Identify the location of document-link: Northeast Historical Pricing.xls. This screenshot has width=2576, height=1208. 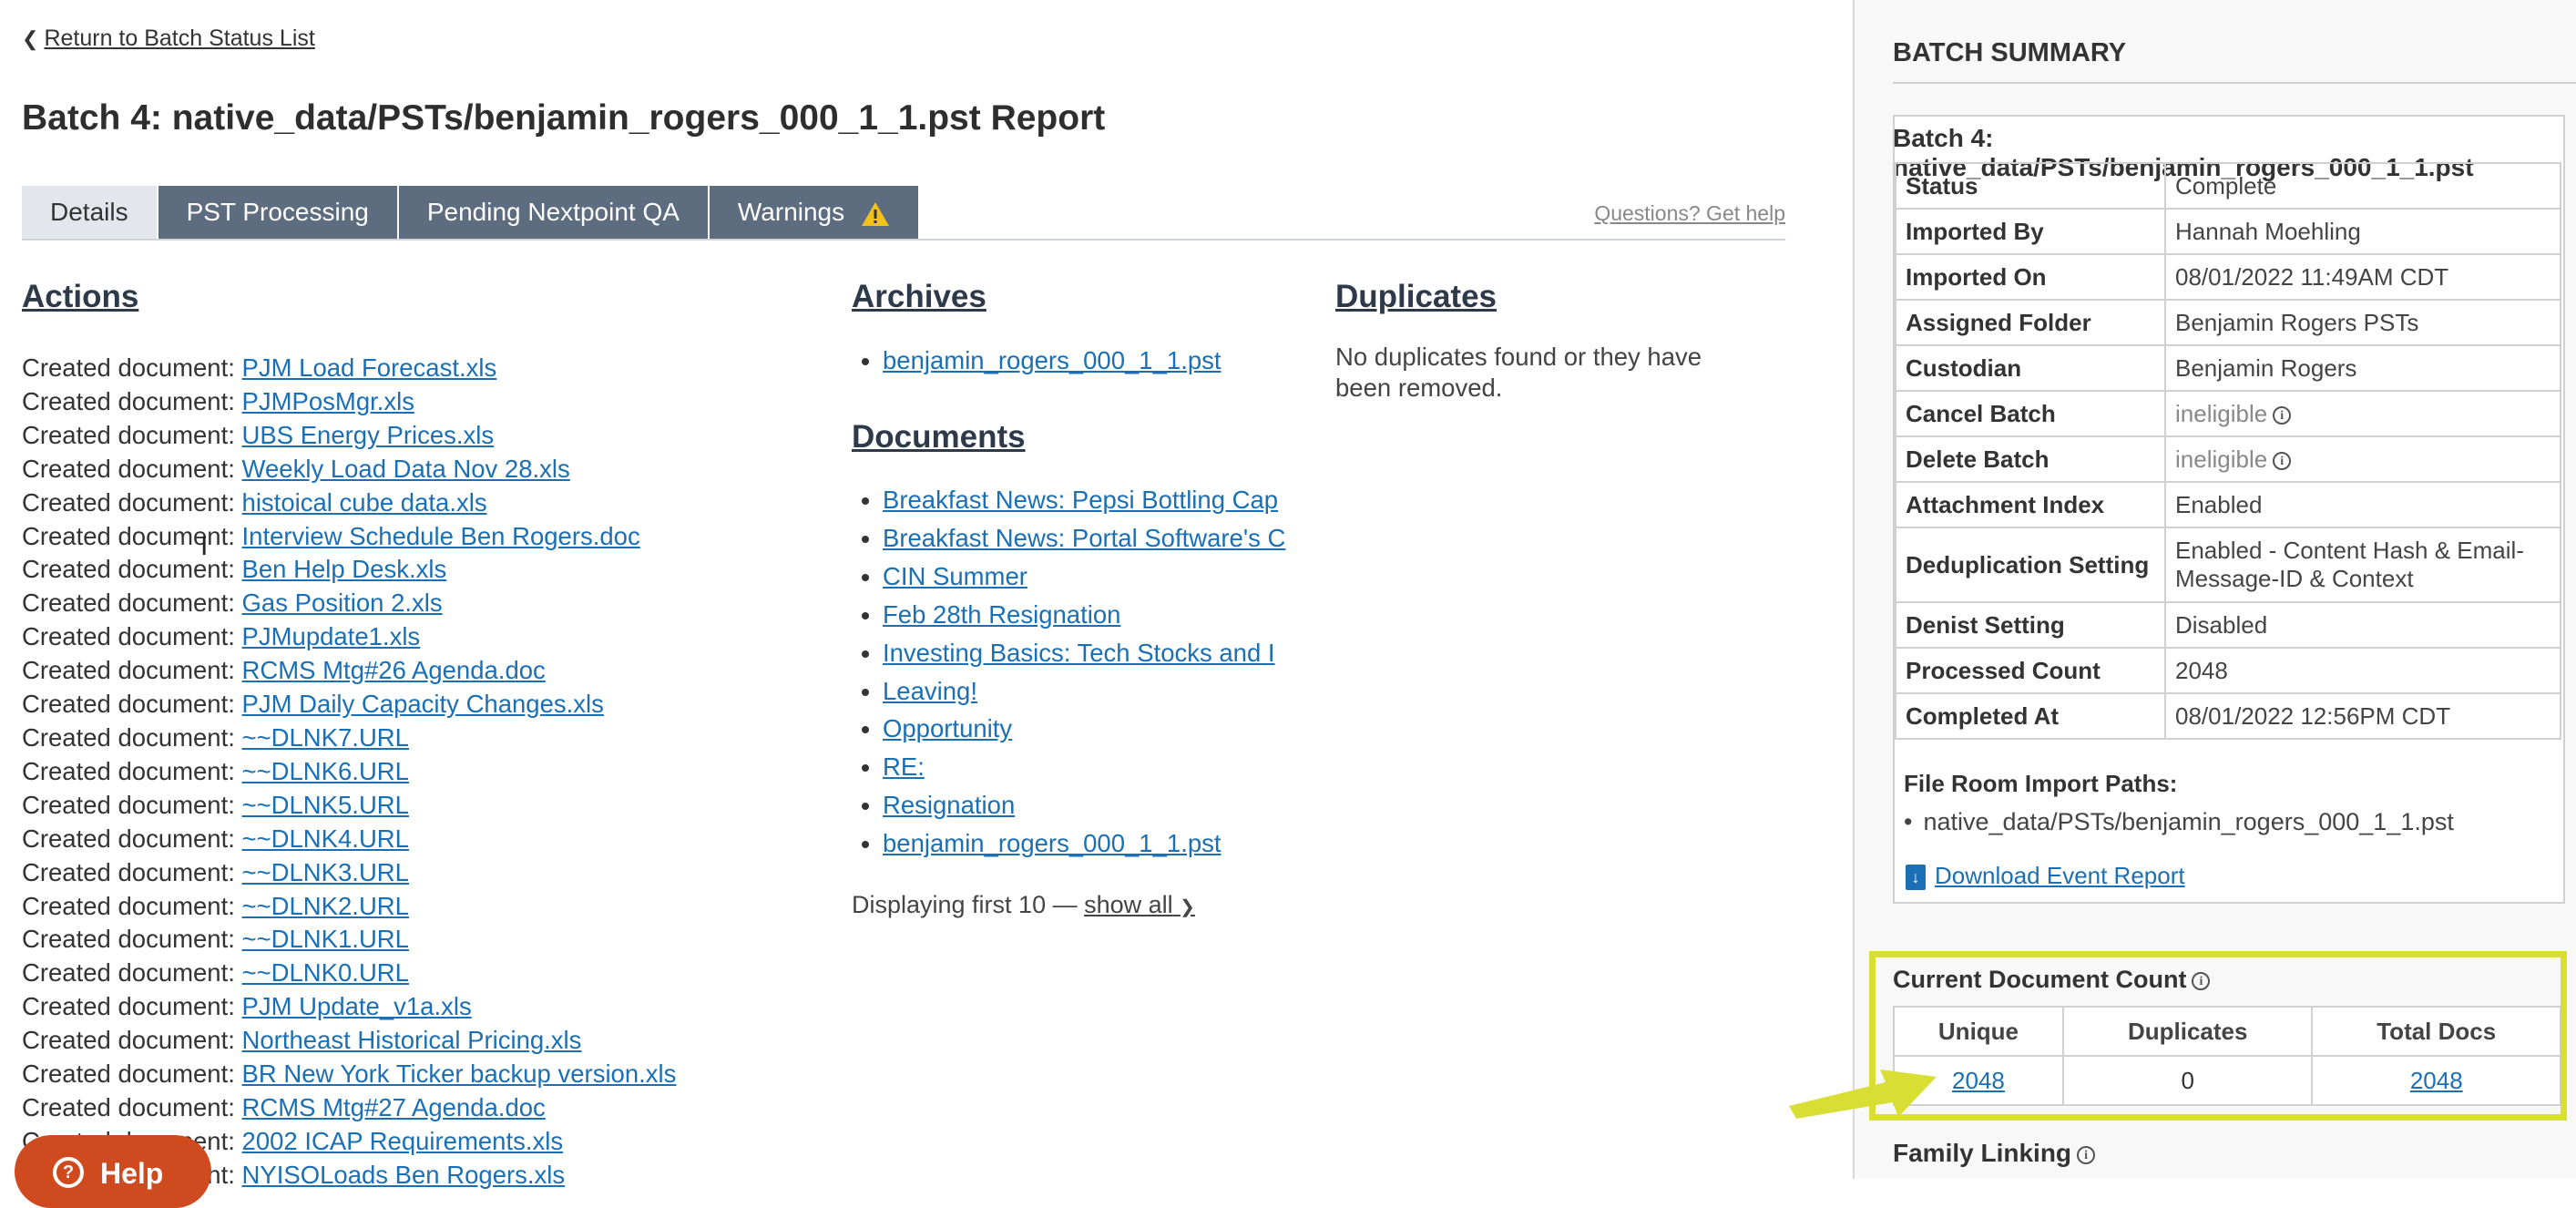
(412, 1040).